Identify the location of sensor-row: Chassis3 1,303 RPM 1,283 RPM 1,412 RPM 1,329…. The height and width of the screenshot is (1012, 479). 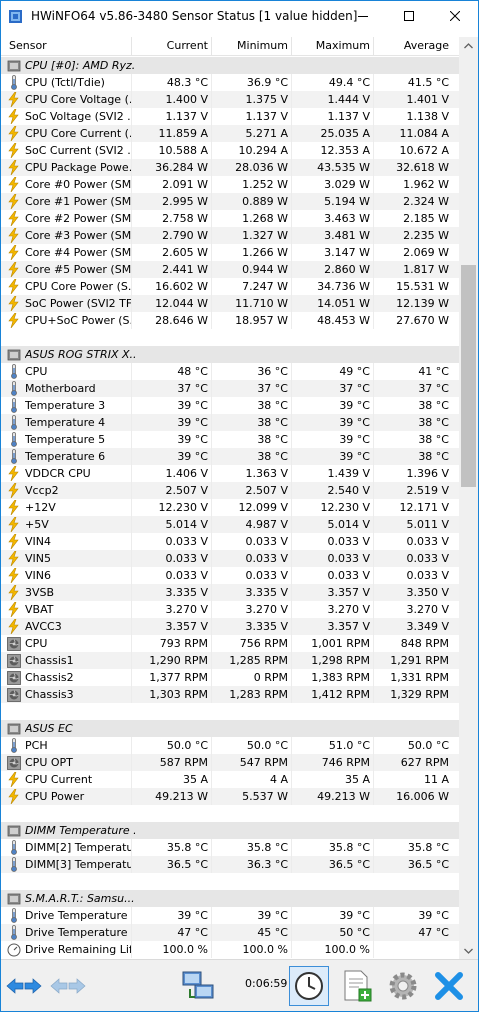
(230, 694).